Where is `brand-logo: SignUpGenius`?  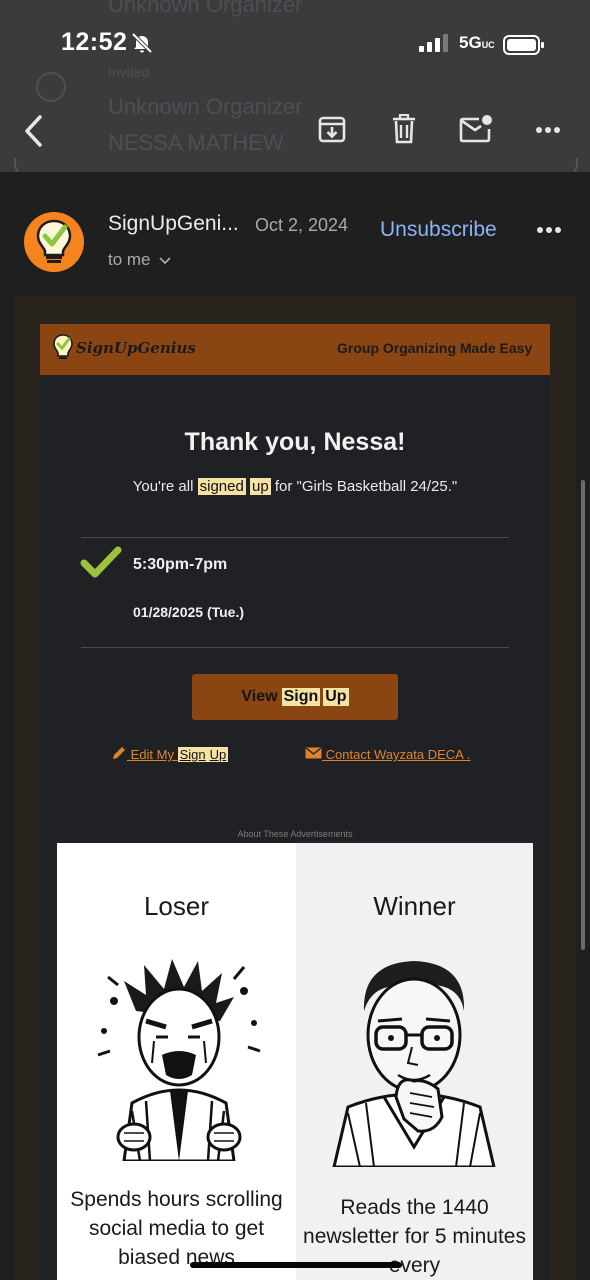
brand-logo: SignUpGenius is located at coordinates (124, 348).